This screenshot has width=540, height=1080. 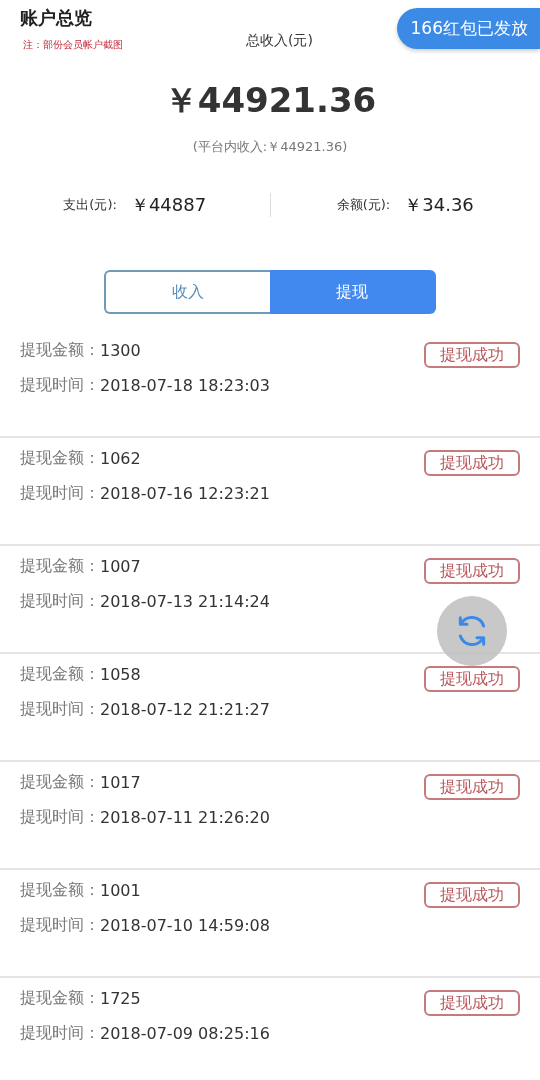 I want to click on amount-value: 1725, so click(x=120, y=998).